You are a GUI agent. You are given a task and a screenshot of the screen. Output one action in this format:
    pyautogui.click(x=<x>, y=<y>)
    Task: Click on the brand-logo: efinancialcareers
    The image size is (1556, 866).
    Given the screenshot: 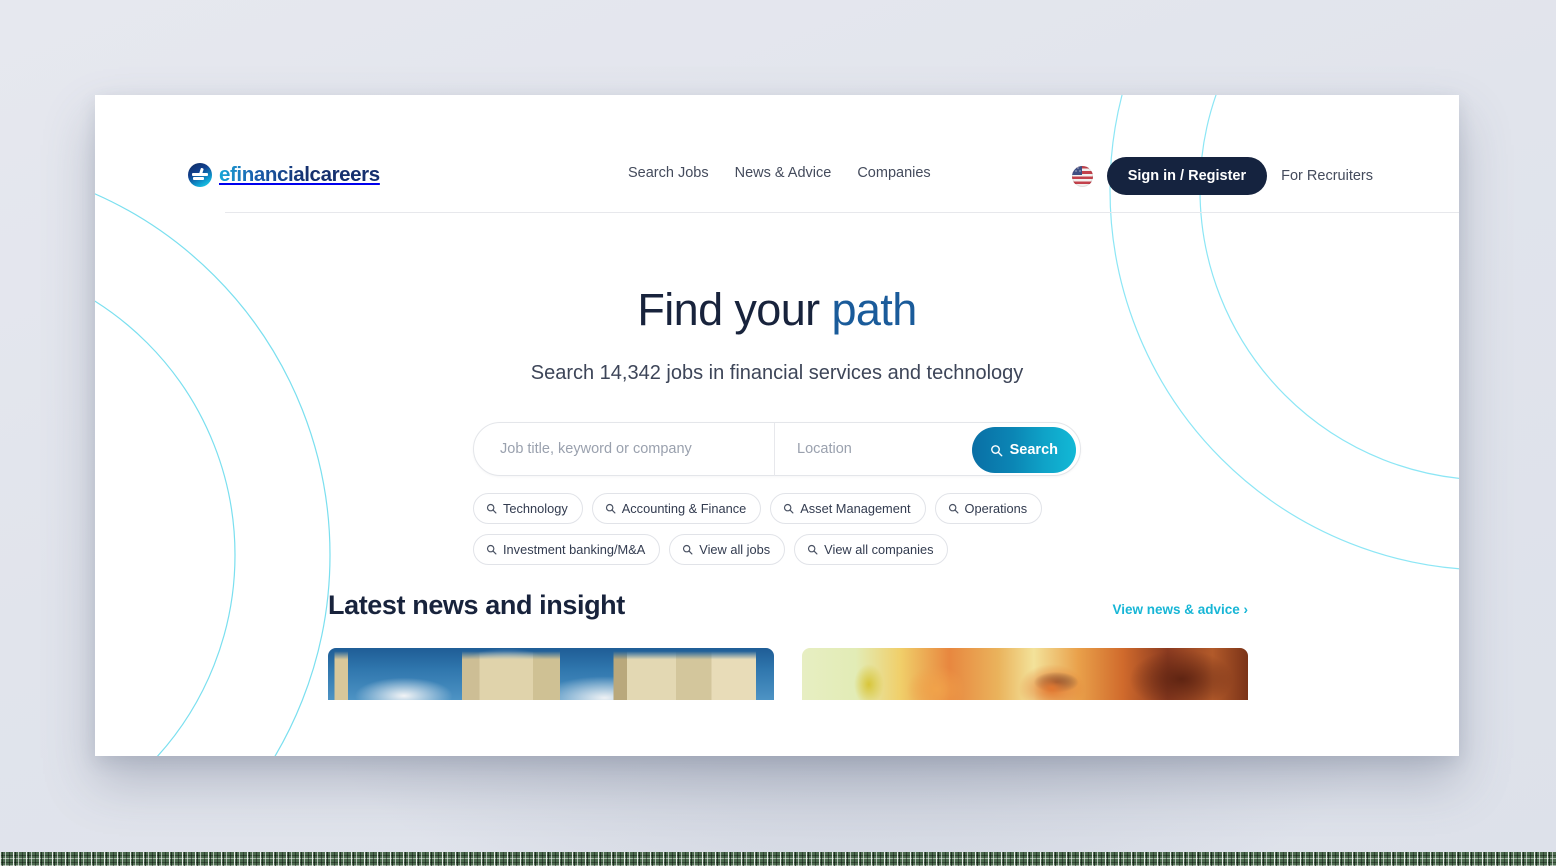 What is the action you would take?
    pyautogui.click(x=284, y=175)
    